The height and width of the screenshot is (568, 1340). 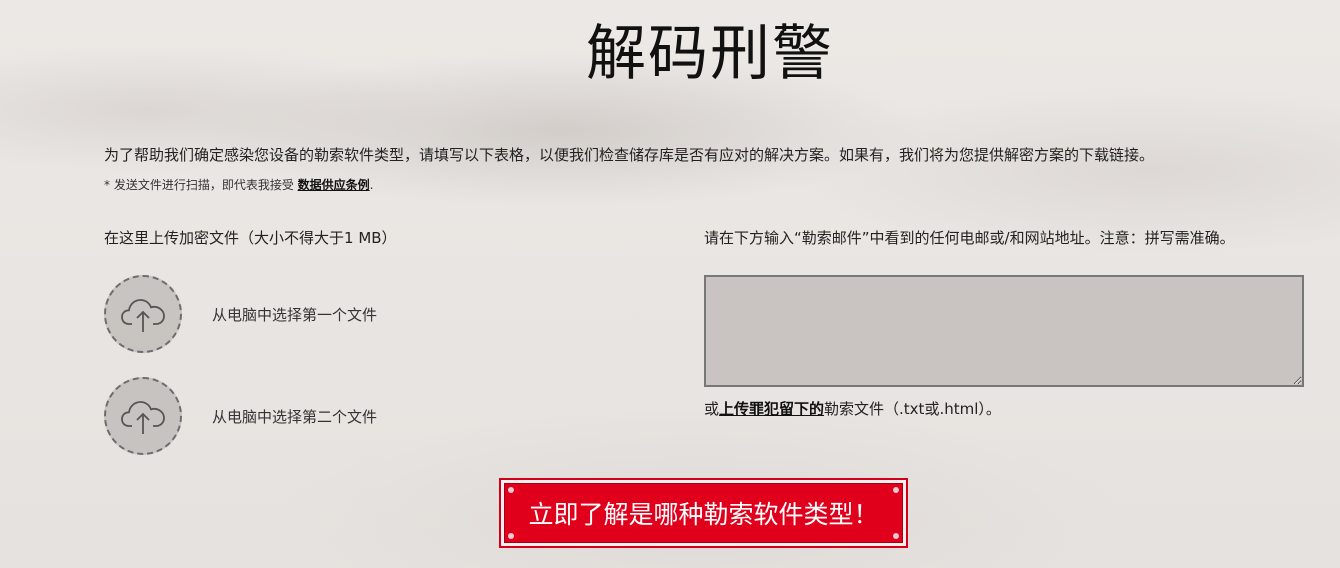 I want to click on terms-note-suffix: ., so click(x=371, y=185).